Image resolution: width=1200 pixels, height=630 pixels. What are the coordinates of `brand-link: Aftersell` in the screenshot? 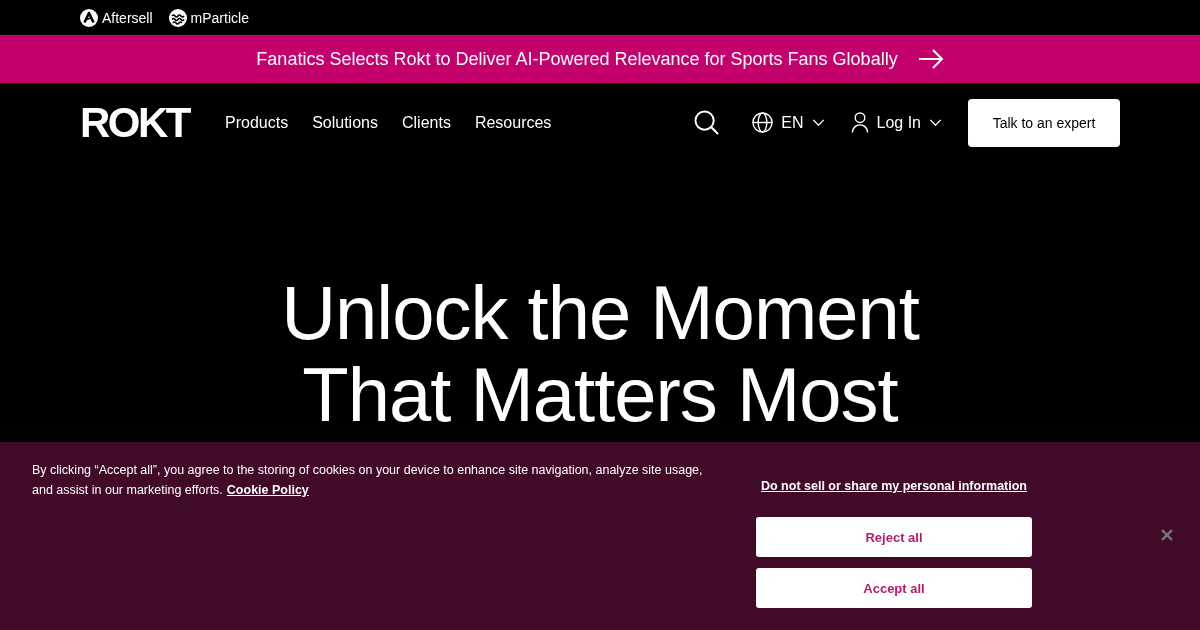 It's located at (116, 17).